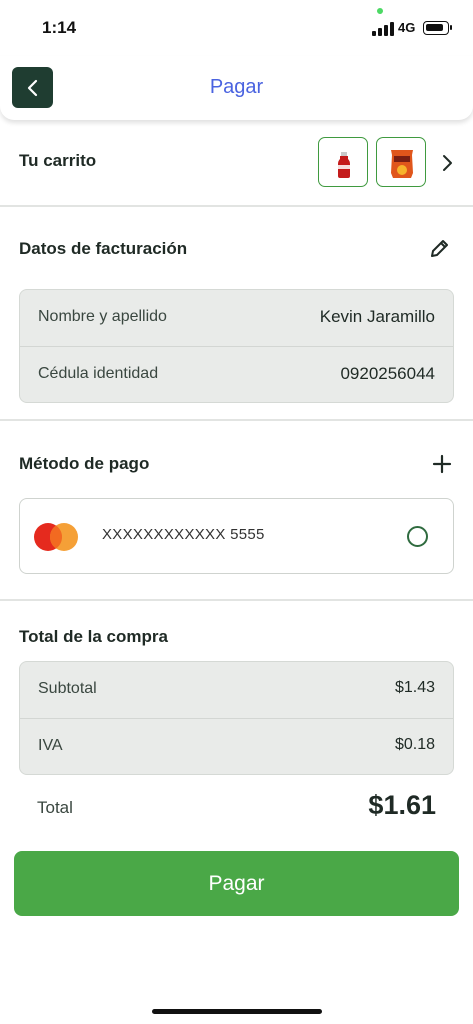 This screenshot has height=1024, width=473. Describe the element at coordinates (437, 28) in the screenshot. I see `battery-icon` at that location.